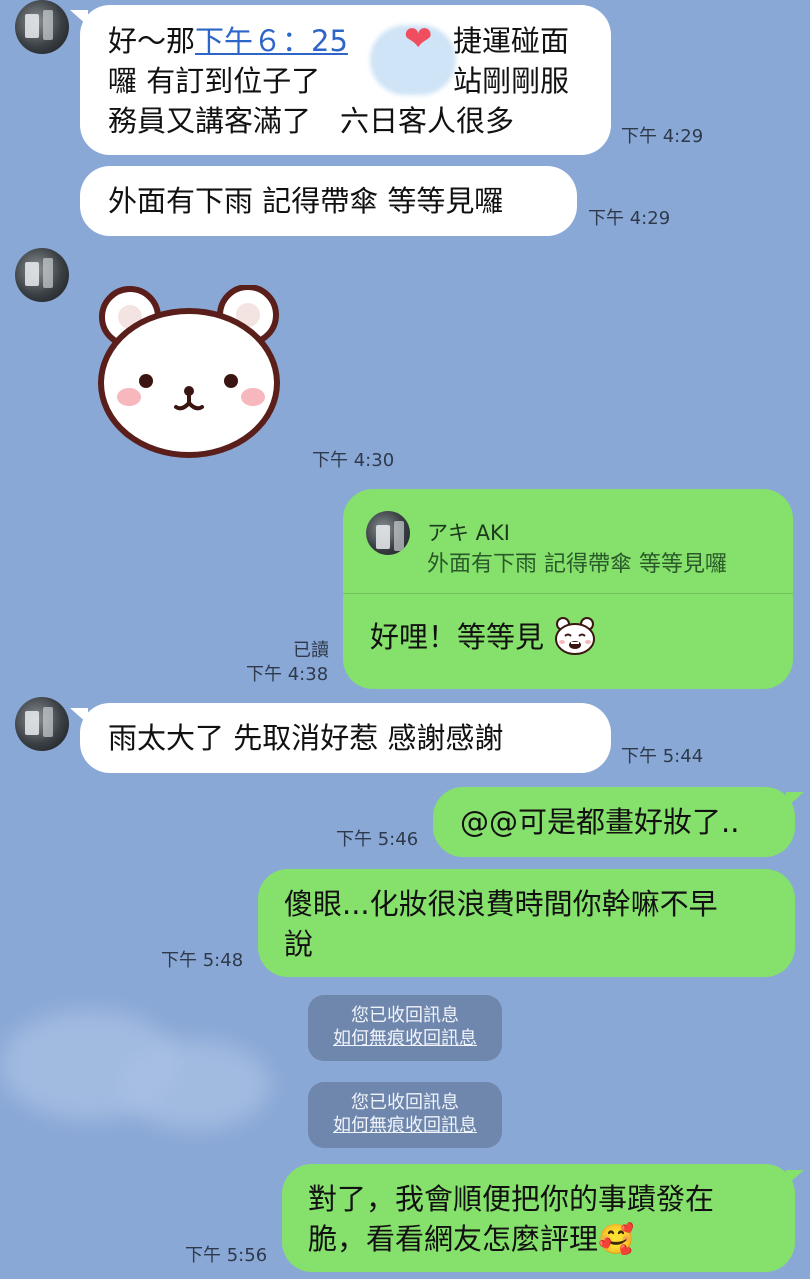 The height and width of the screenshot is (1279, 810). What do you see at coordinates (152, 41) in the screenshot?
I see `message-text: 好～那` at bounding box center [152, 41].